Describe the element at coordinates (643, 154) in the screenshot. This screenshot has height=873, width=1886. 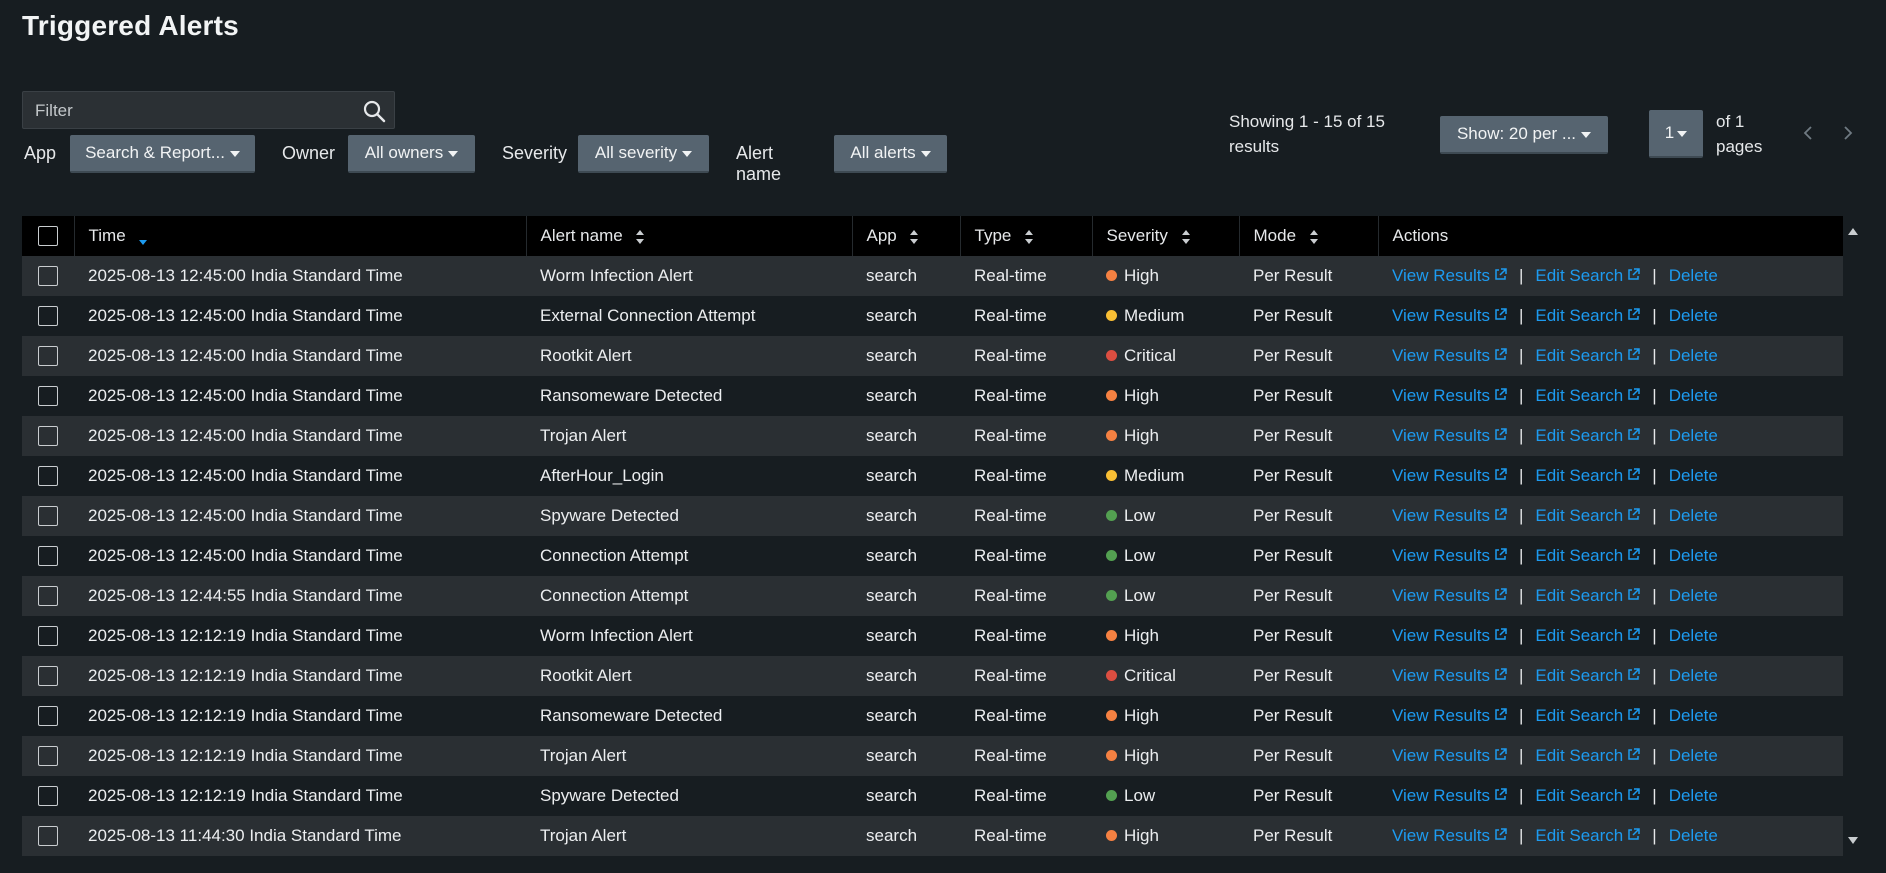
I see `severity-filter-dropdown: All severity` at that location.